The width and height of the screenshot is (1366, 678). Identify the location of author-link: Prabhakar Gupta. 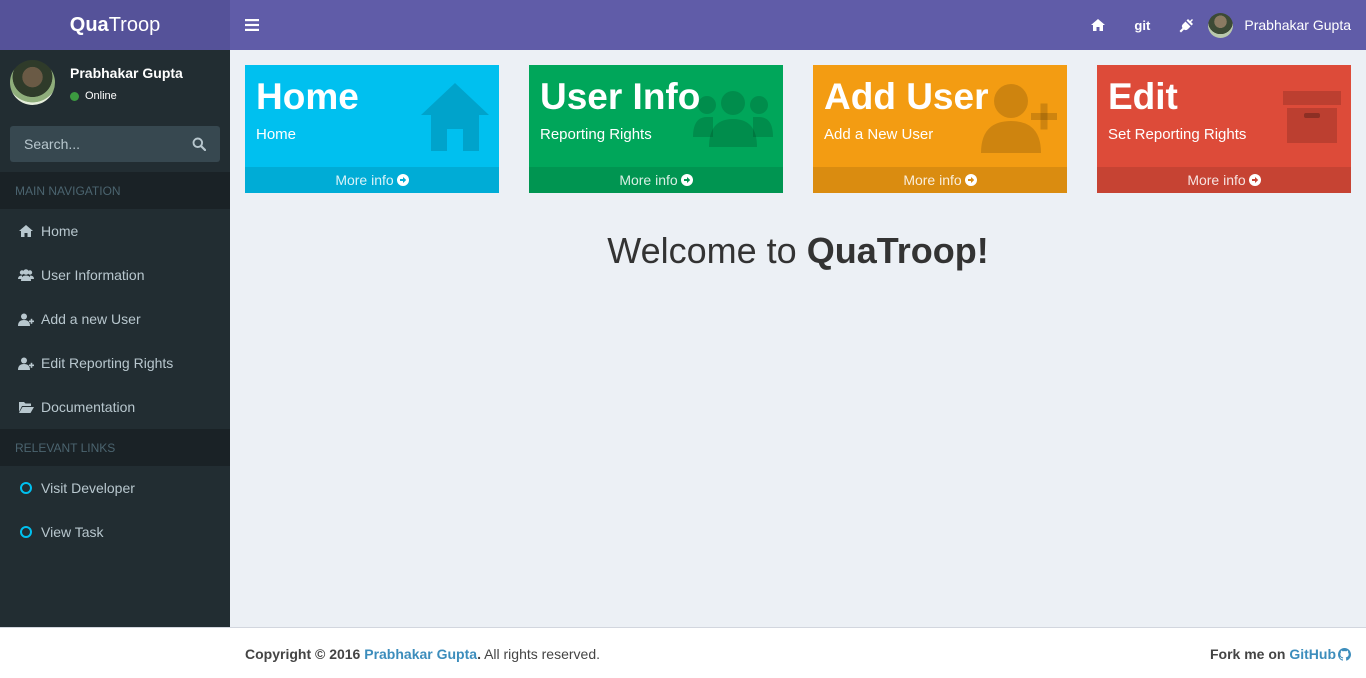
(420, 654).